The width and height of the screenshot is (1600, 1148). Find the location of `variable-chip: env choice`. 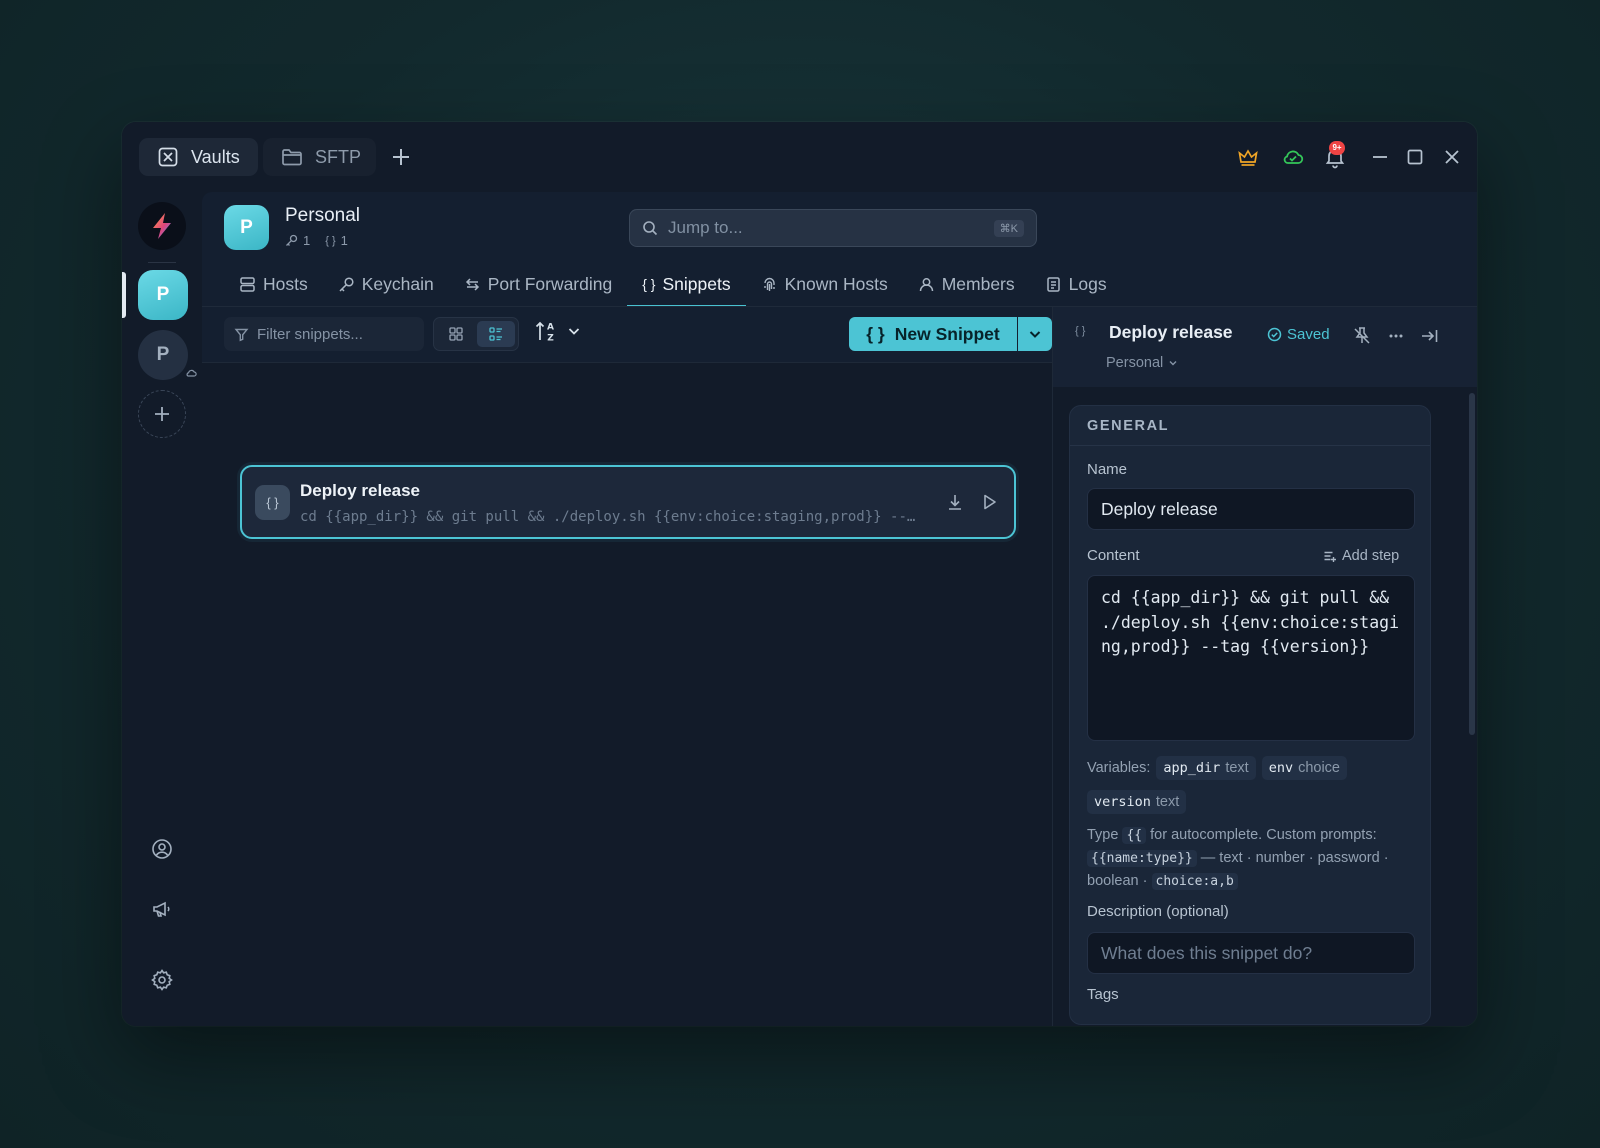

variable-chip: env choice is located at coordinates (1304, 768).